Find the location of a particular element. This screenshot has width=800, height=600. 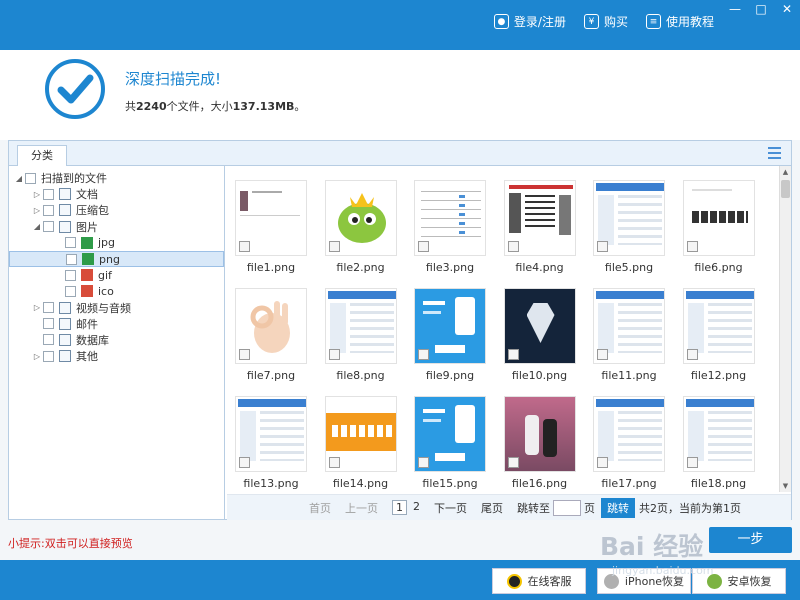

file-item: file1.png is located at coordinates (275, 227).